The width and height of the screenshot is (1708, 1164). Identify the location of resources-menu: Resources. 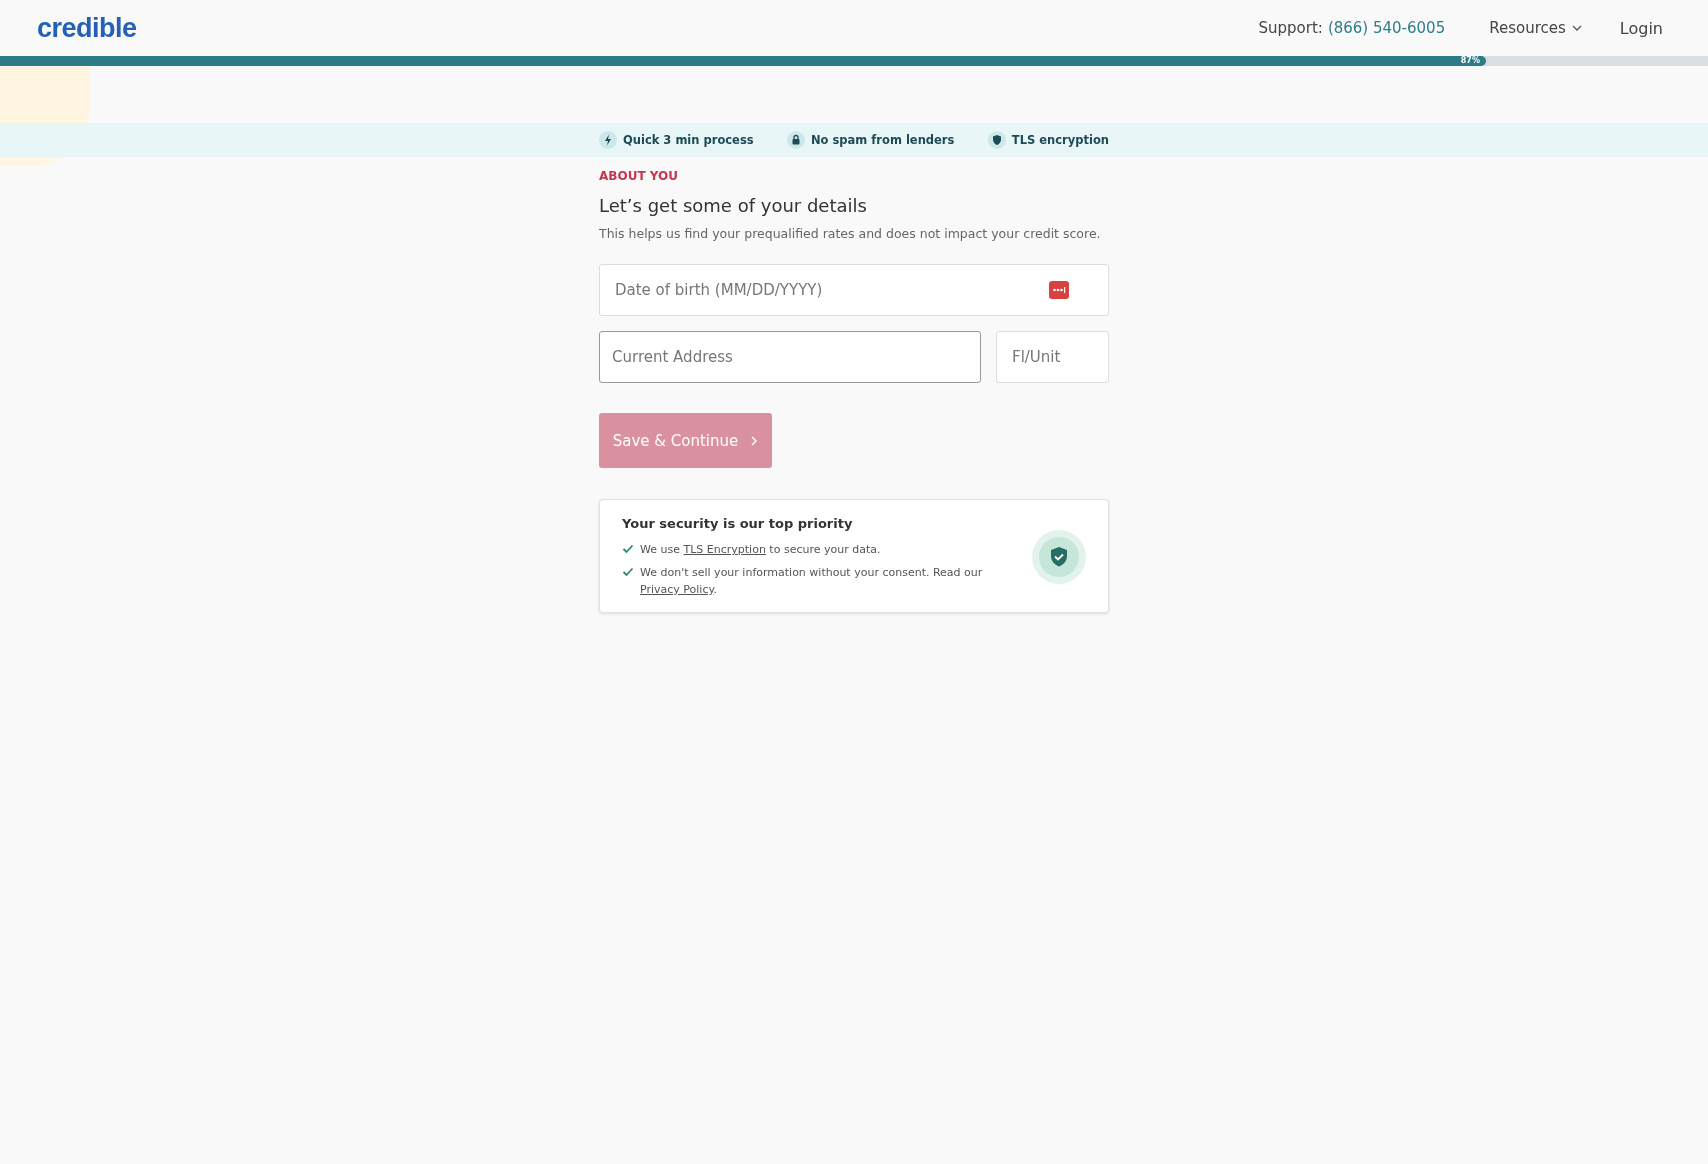
(1535, 28).